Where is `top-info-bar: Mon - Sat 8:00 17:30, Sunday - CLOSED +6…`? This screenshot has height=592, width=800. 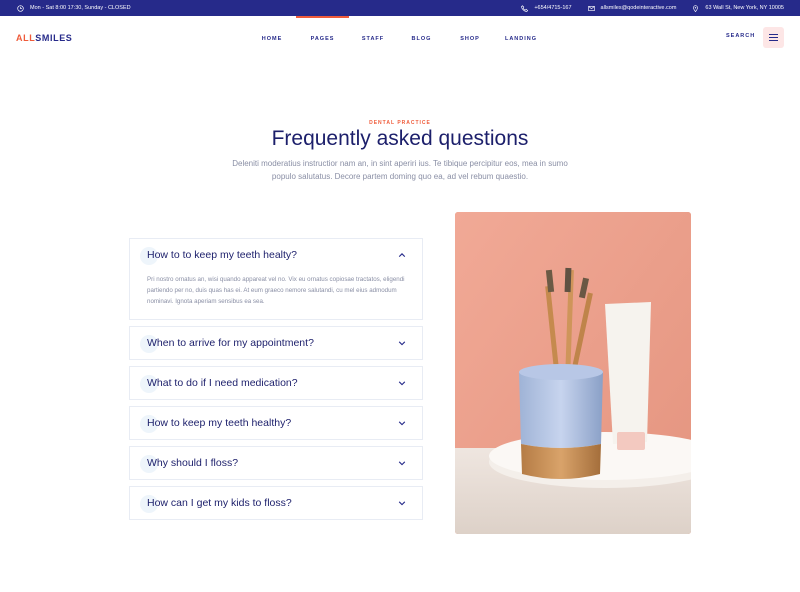
top-info-bar: Mon - Sat 8:00 17:30, Sunday - CLOSED +6… is located at coordinates (400, 8).